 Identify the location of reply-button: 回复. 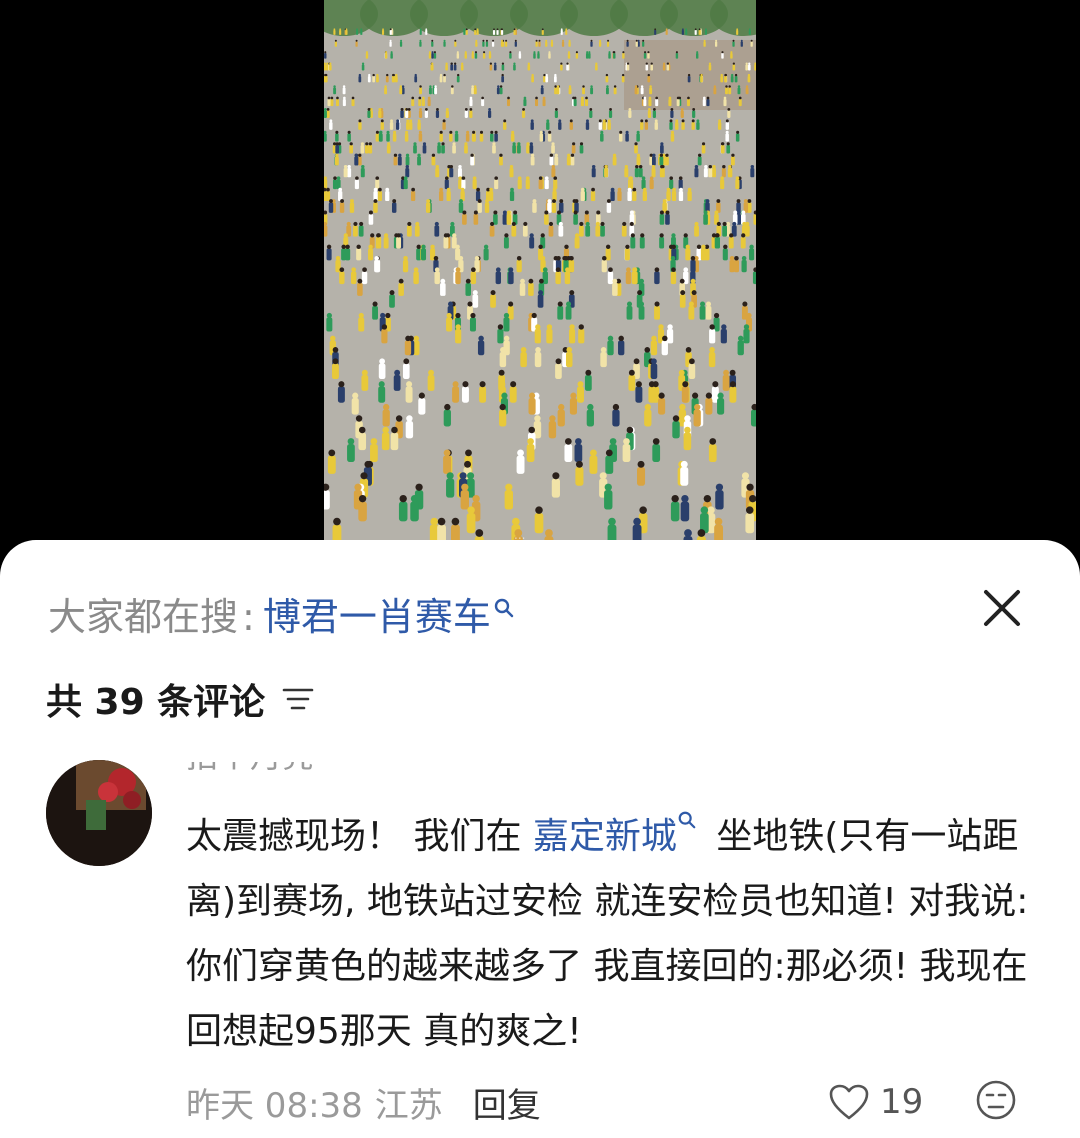
(507, 1102).